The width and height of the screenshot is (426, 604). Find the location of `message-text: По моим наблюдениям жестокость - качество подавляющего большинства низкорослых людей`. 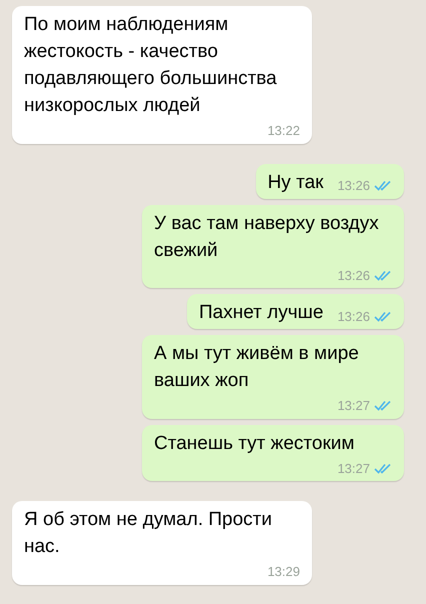

message-text: По моим наблюдениям жестокость - качество подавляющего большинства низкорослых людей is located at coordinates (151, 65).